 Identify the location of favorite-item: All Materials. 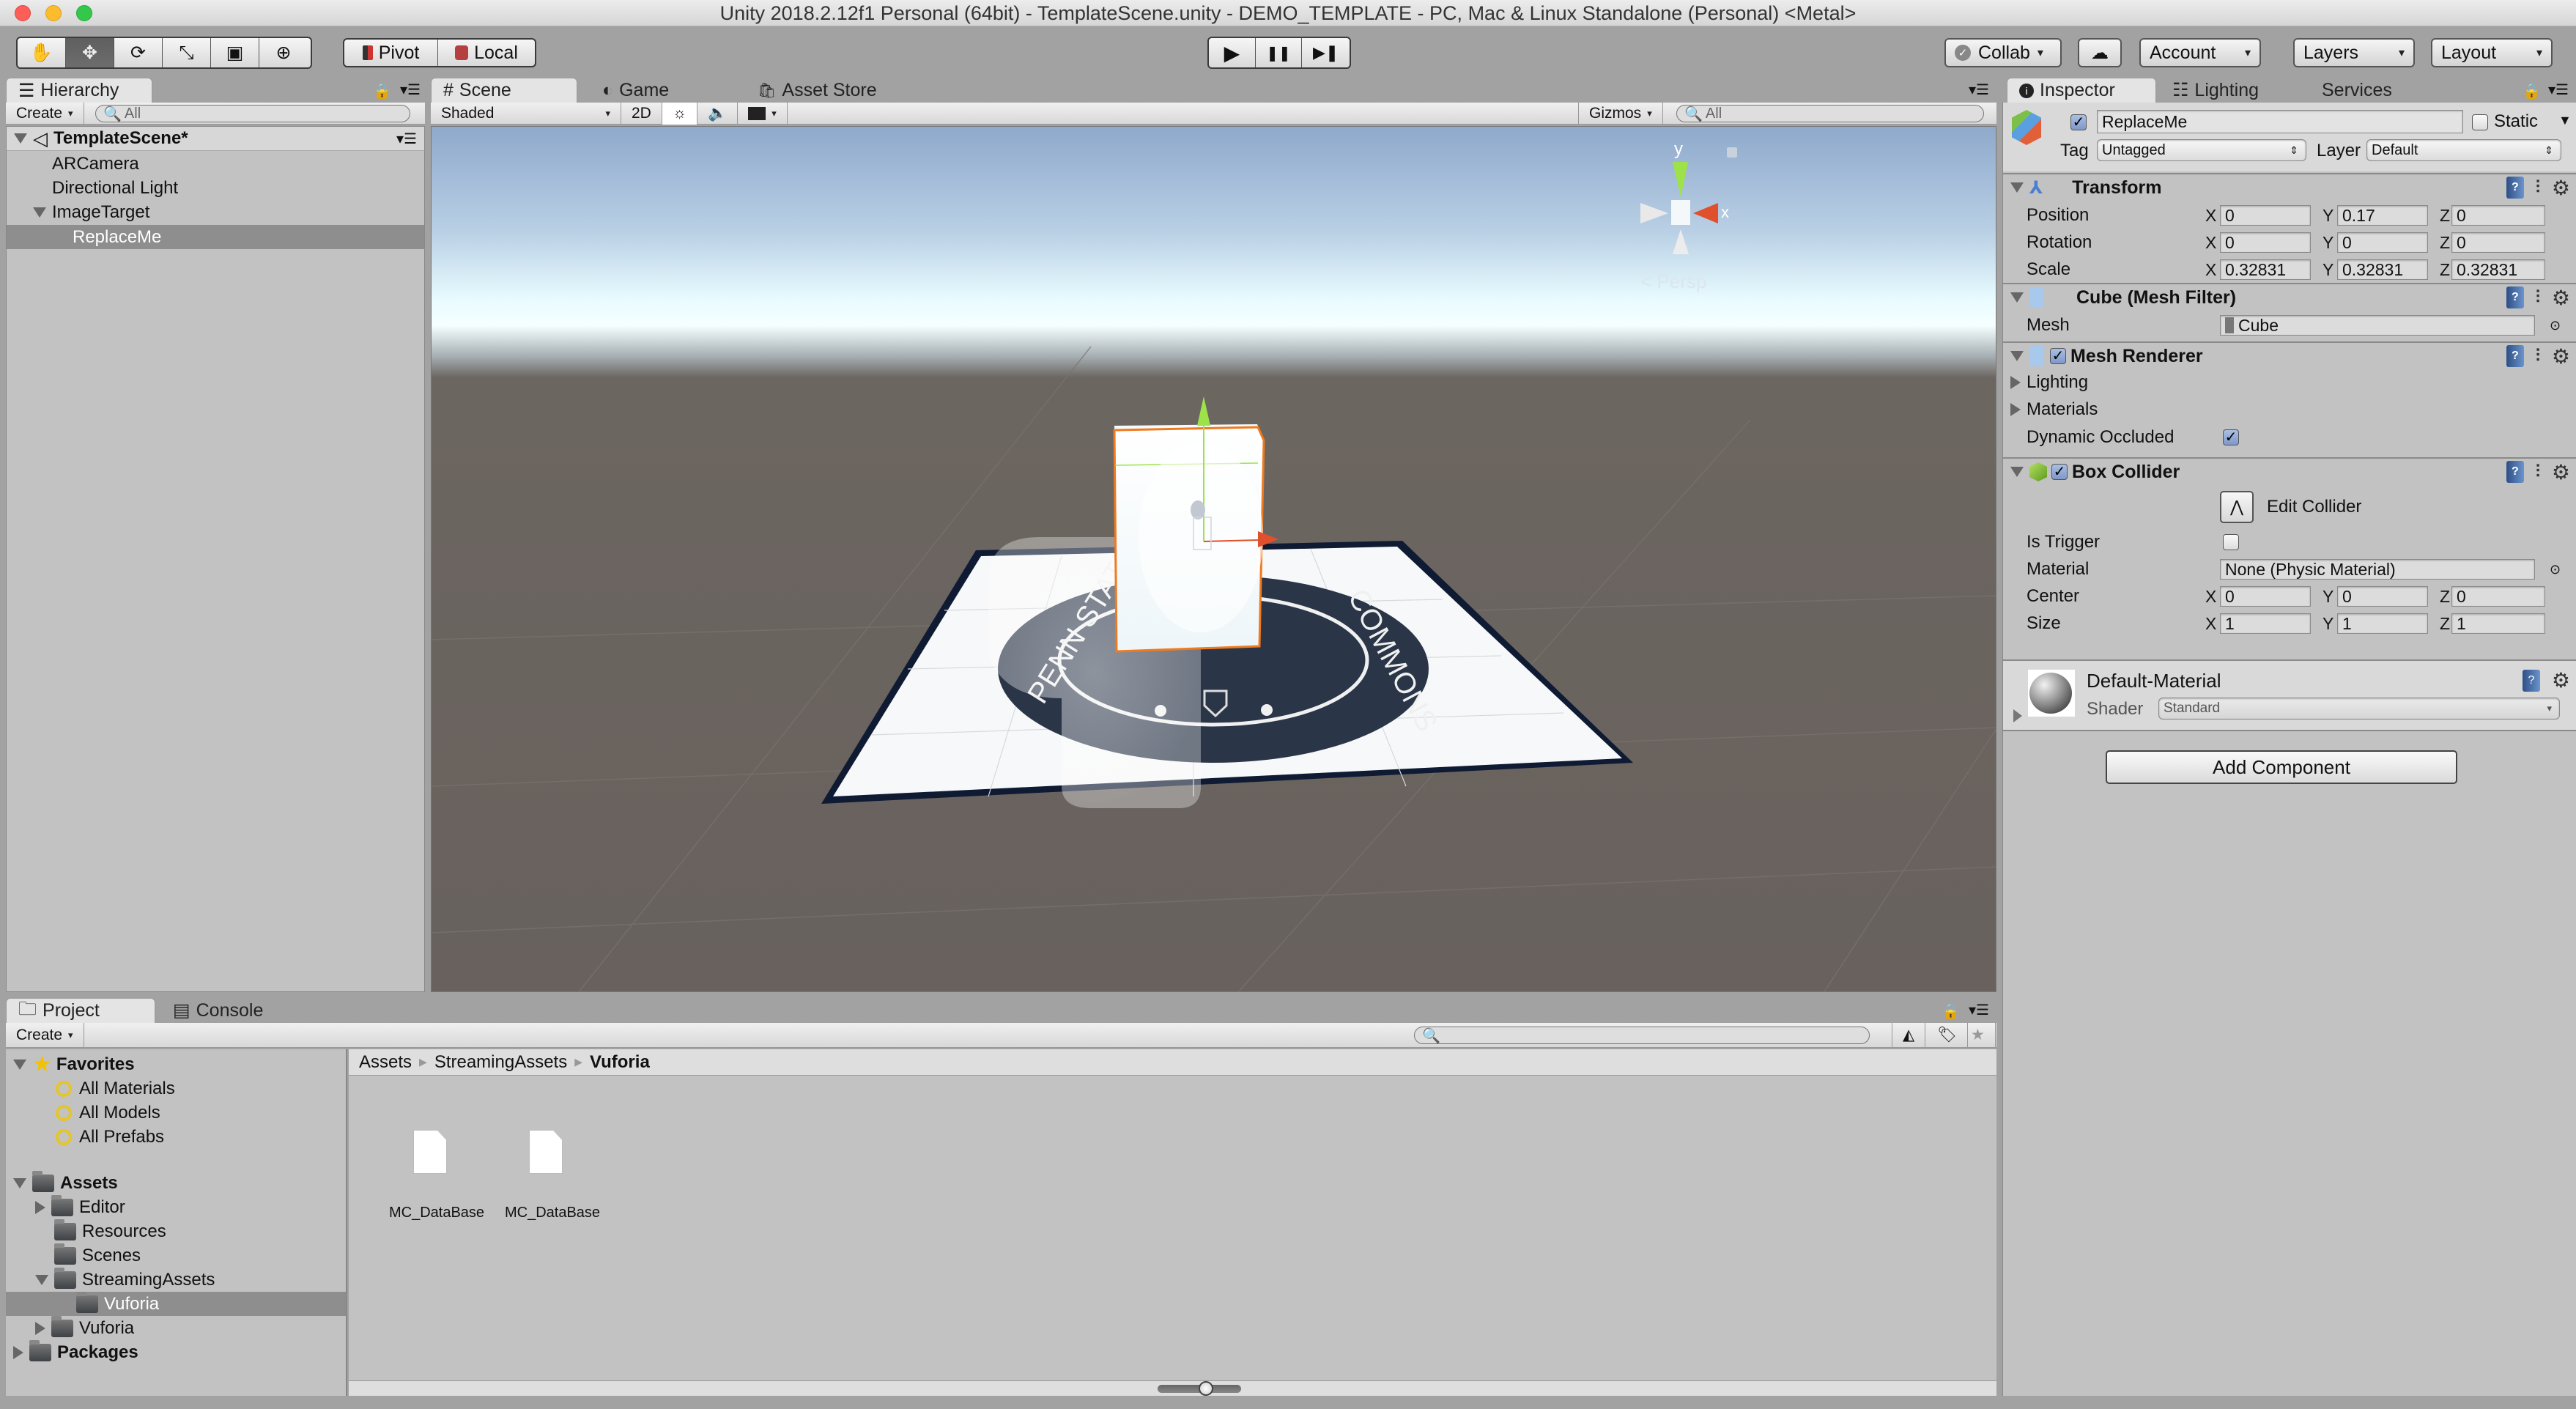
(176, 1088).